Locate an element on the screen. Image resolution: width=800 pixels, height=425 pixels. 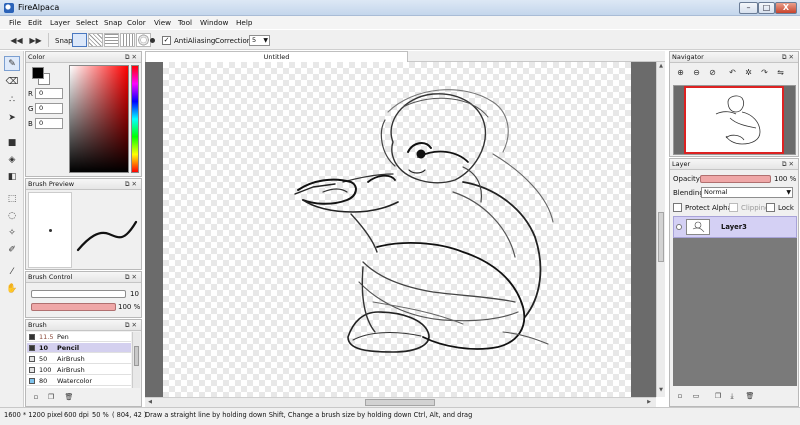
lock-checkbox is located at coordinates (770, 207).